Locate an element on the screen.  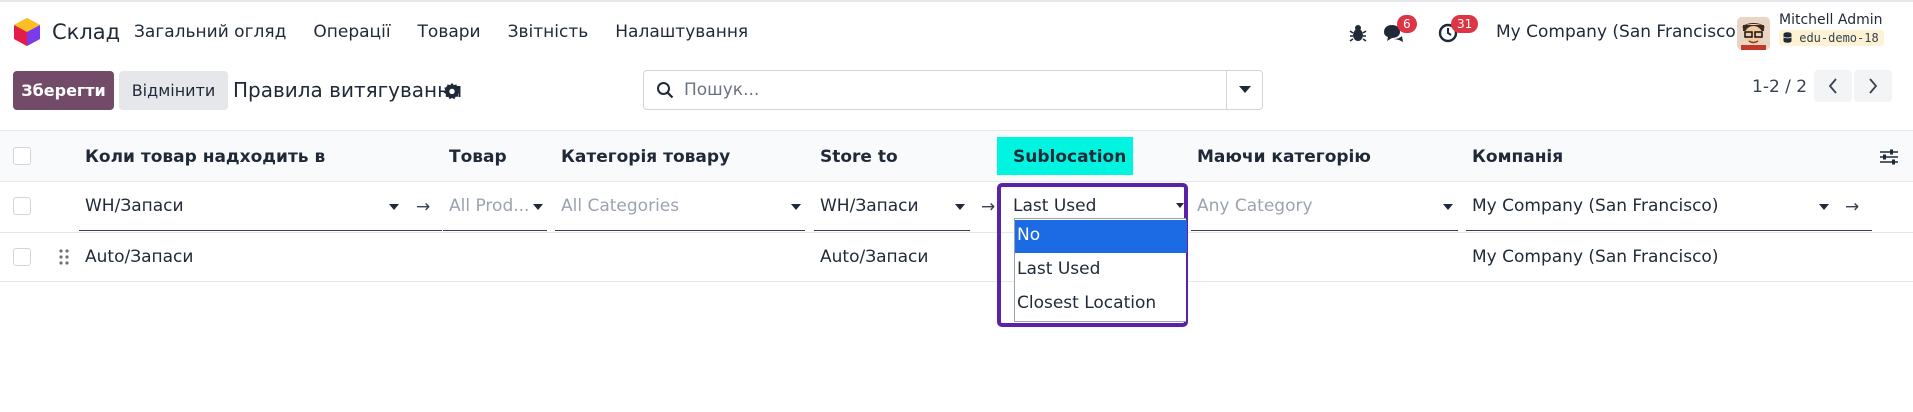
product-category-dropdown-icon is located at coordinates (796, 207).